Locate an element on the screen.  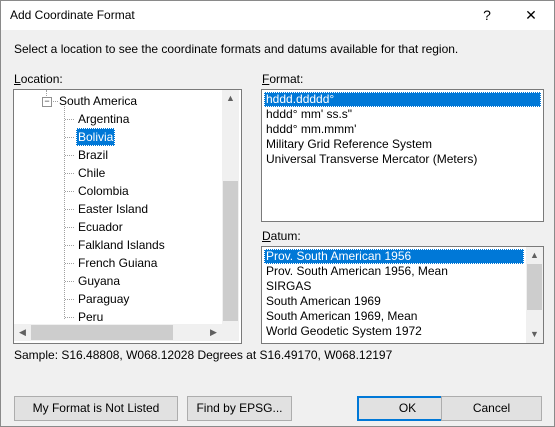
cancel-button: Cancel is located at coordinates (491, 408).